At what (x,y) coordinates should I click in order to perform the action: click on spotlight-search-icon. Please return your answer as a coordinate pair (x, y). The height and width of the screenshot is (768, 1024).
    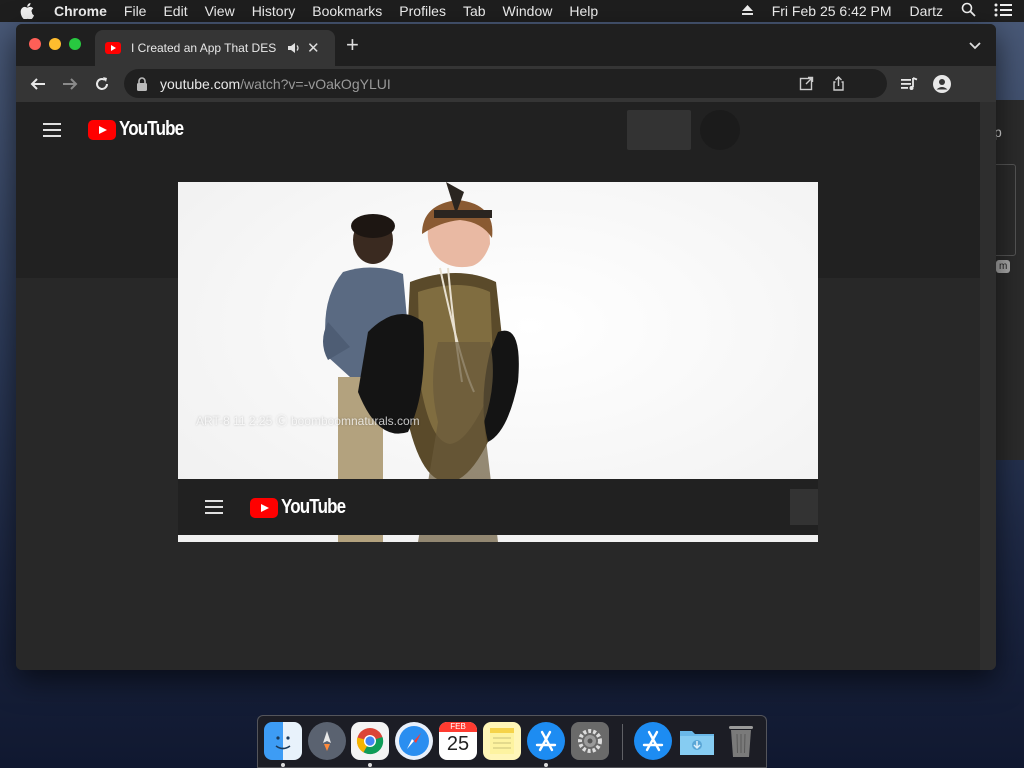
    Looking at the image, I should click on (968, 11).